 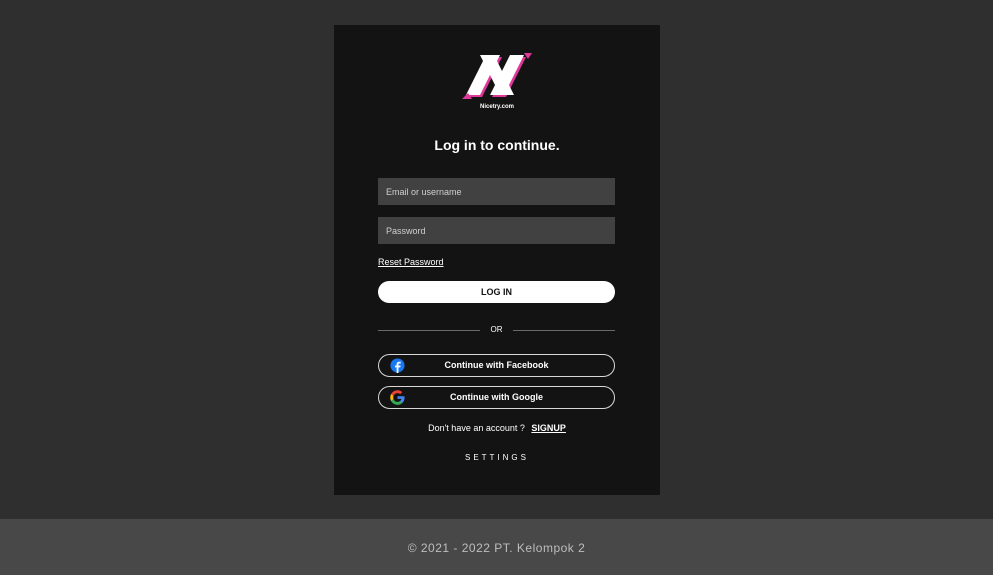 I want to click on divider-right, so click(x=564, y=330).